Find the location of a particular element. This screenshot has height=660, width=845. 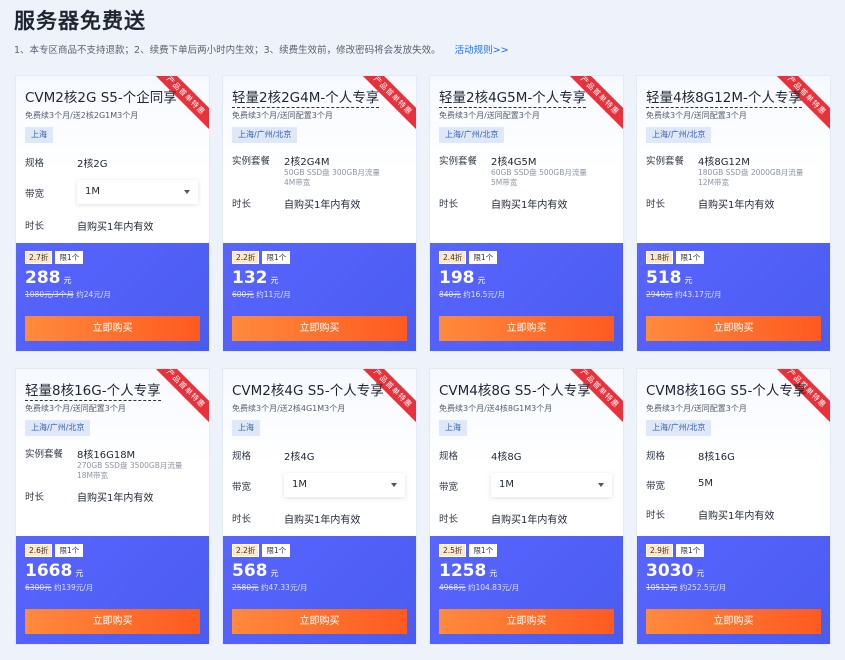

spec-label: 实例套餐 is located at coordinates (44, 454).